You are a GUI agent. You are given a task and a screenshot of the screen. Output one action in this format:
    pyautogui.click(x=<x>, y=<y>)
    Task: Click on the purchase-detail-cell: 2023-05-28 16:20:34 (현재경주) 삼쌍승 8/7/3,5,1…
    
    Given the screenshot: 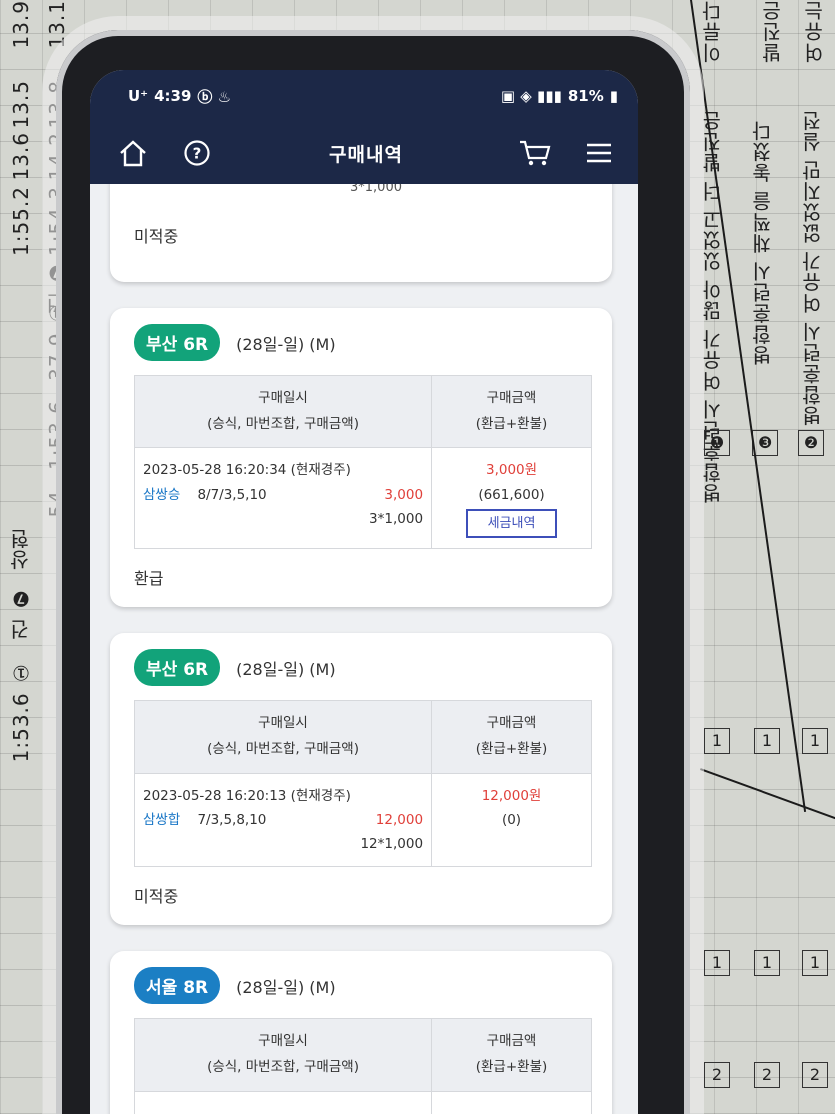 What is the action you would take?
    pyautogui.click(x=283, y=498)
    